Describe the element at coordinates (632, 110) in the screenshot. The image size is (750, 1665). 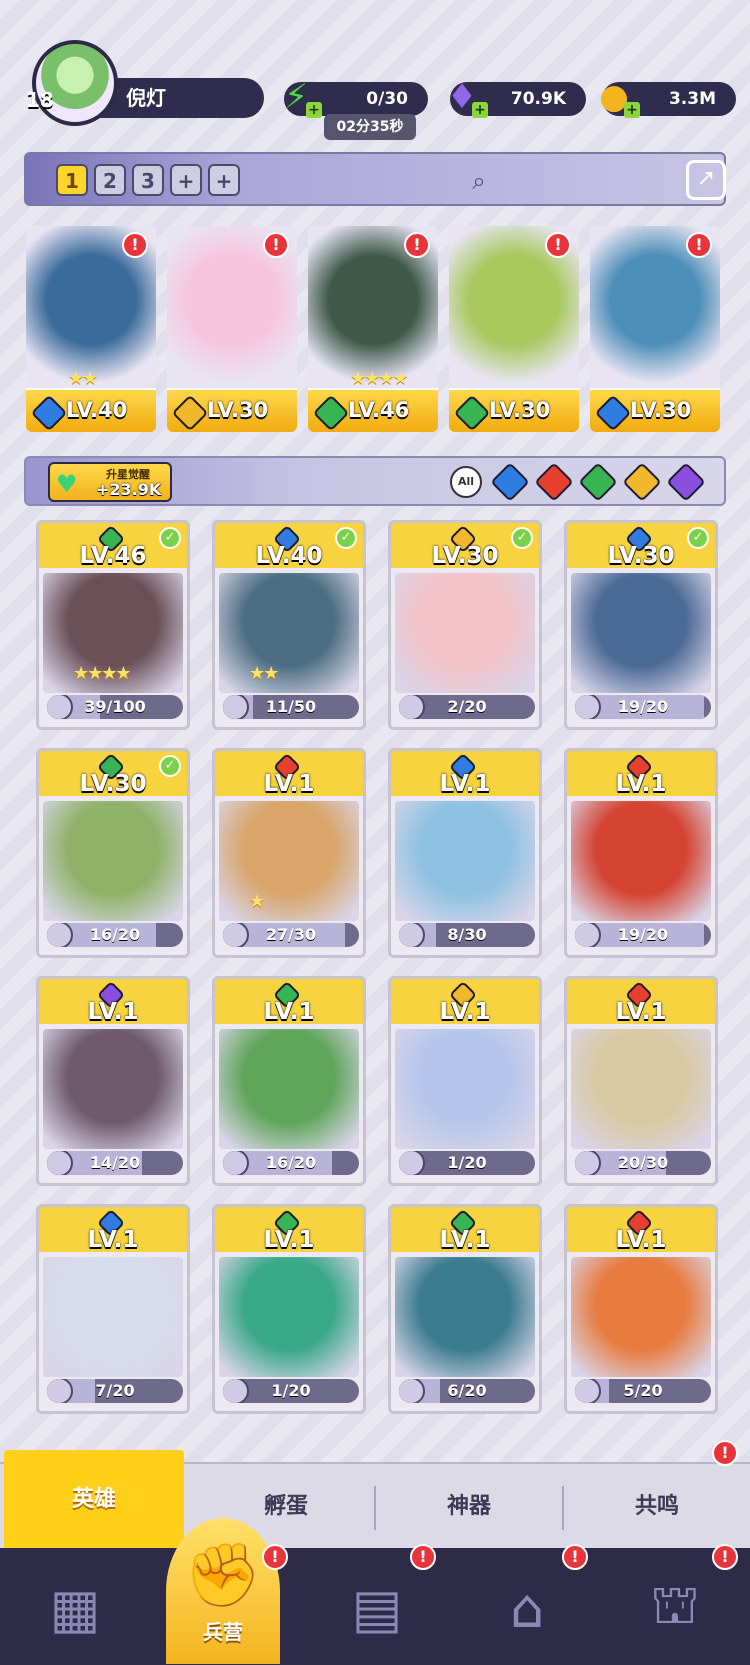
I see `add-gold-icon: +` at that location.